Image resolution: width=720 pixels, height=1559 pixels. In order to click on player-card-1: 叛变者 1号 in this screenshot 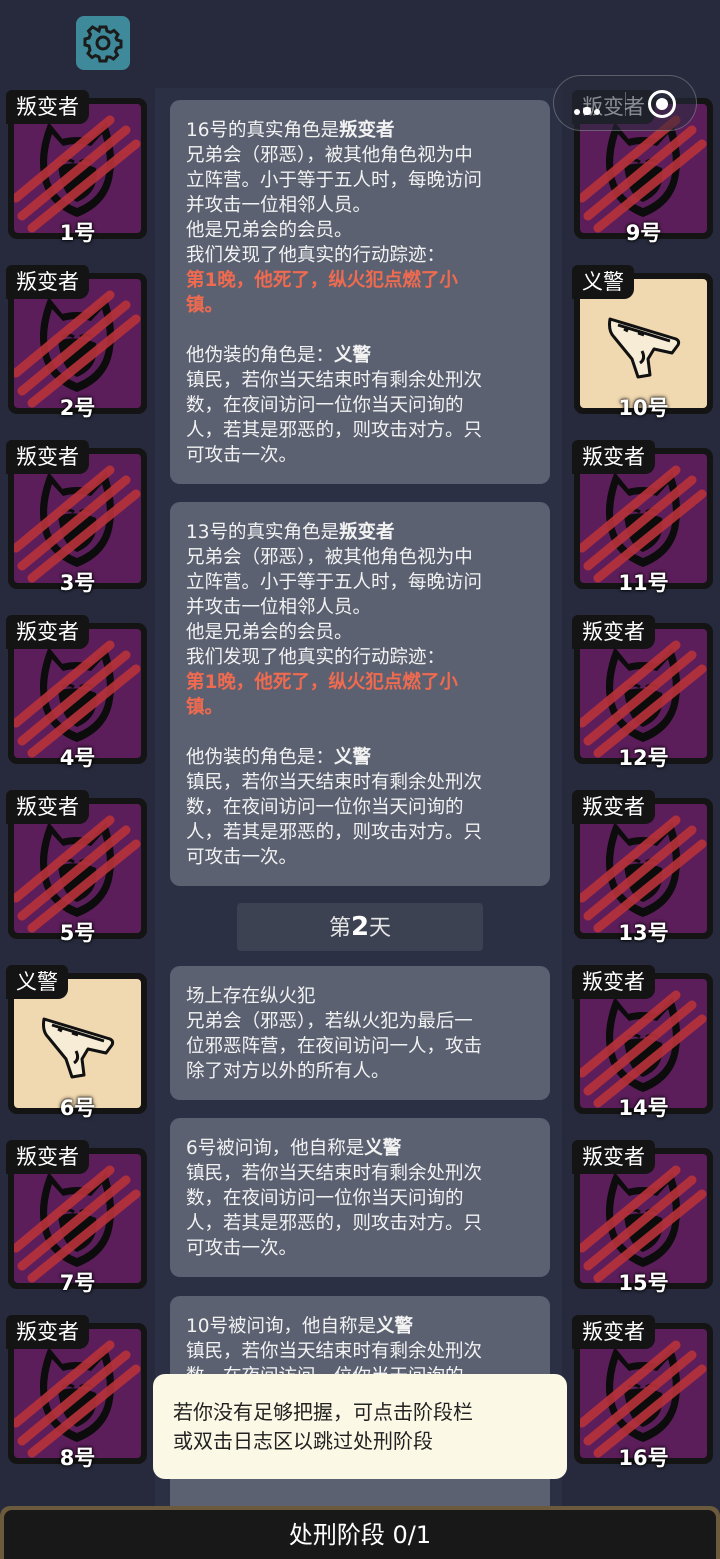, I will do `click(76, 167)`.